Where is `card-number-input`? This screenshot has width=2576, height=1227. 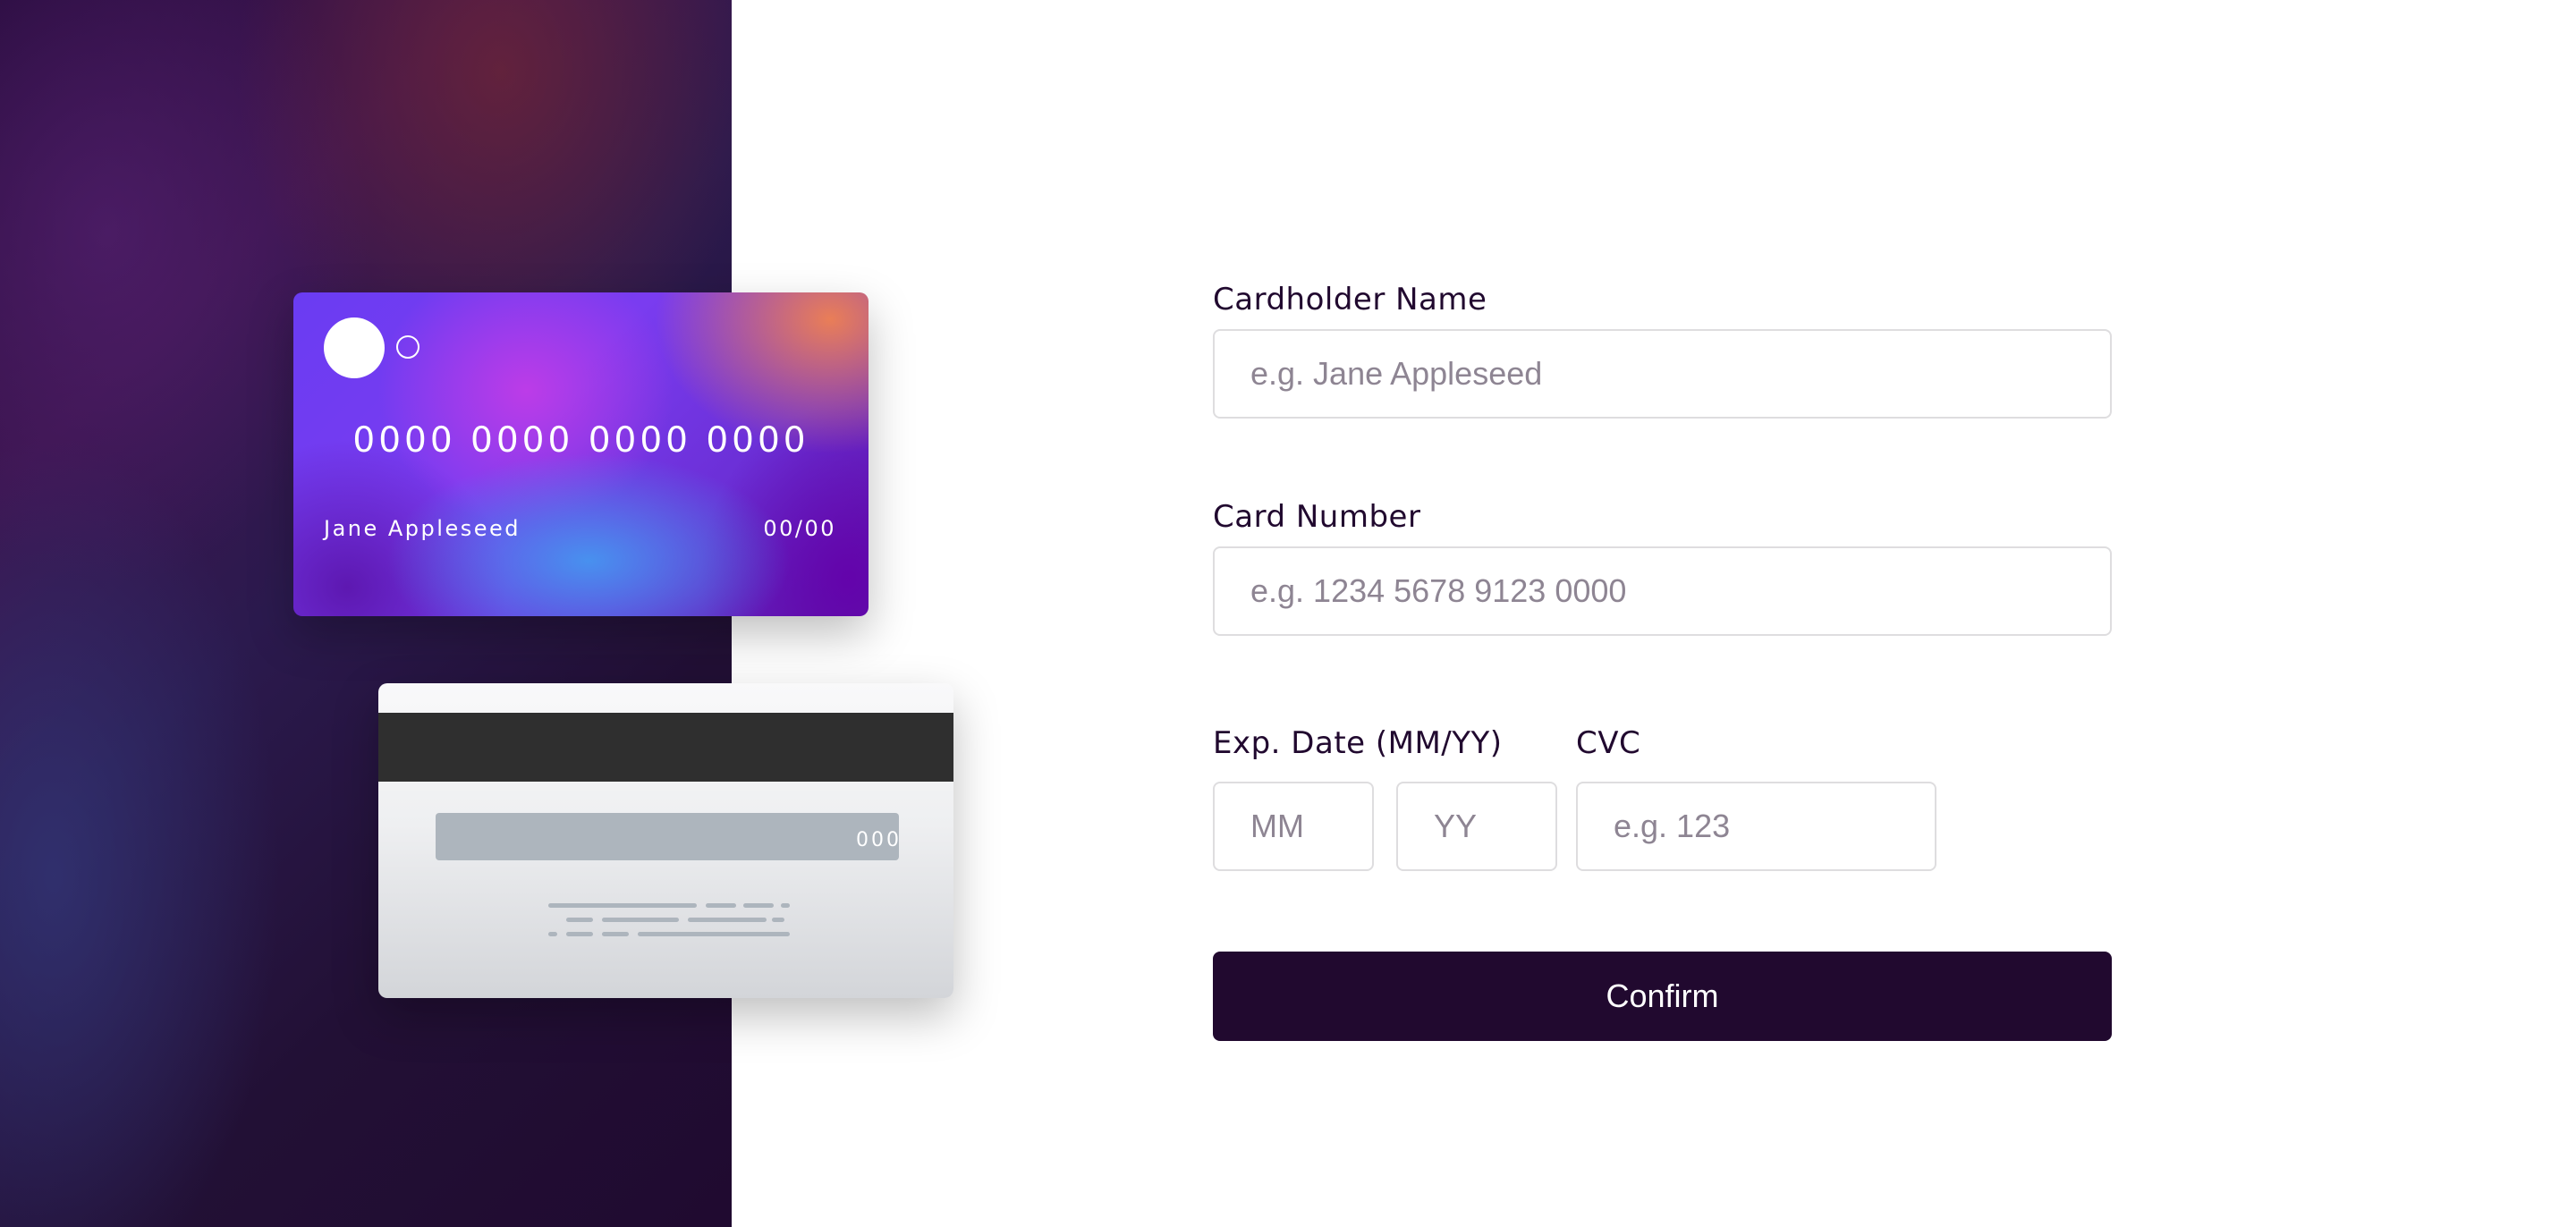
card-number-input is located at coordinates (1662, 591).